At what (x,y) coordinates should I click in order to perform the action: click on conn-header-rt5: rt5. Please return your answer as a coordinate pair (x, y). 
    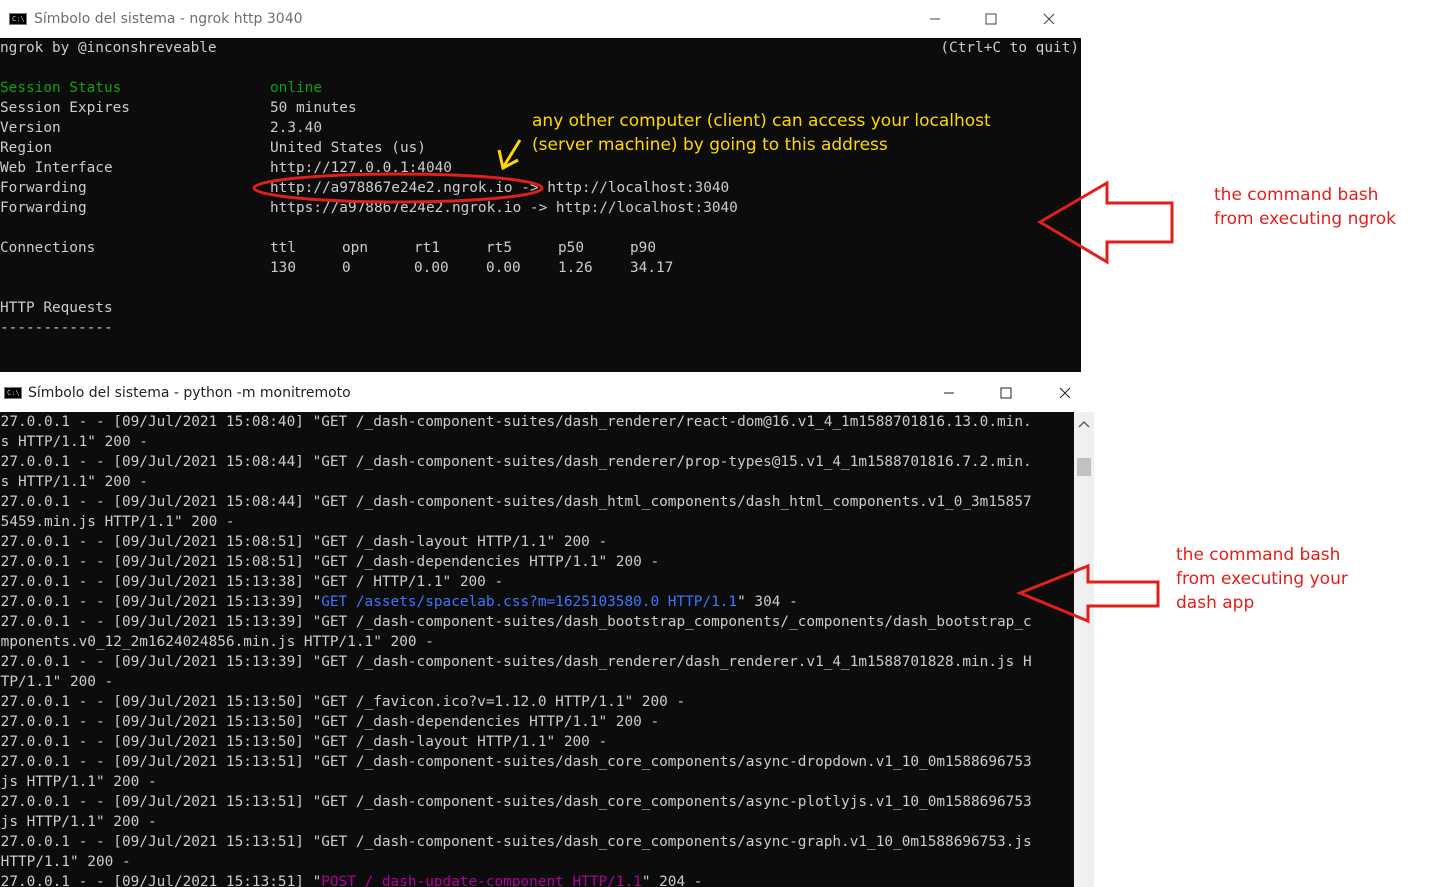
    Looking at the image, I should click on (499, 248).